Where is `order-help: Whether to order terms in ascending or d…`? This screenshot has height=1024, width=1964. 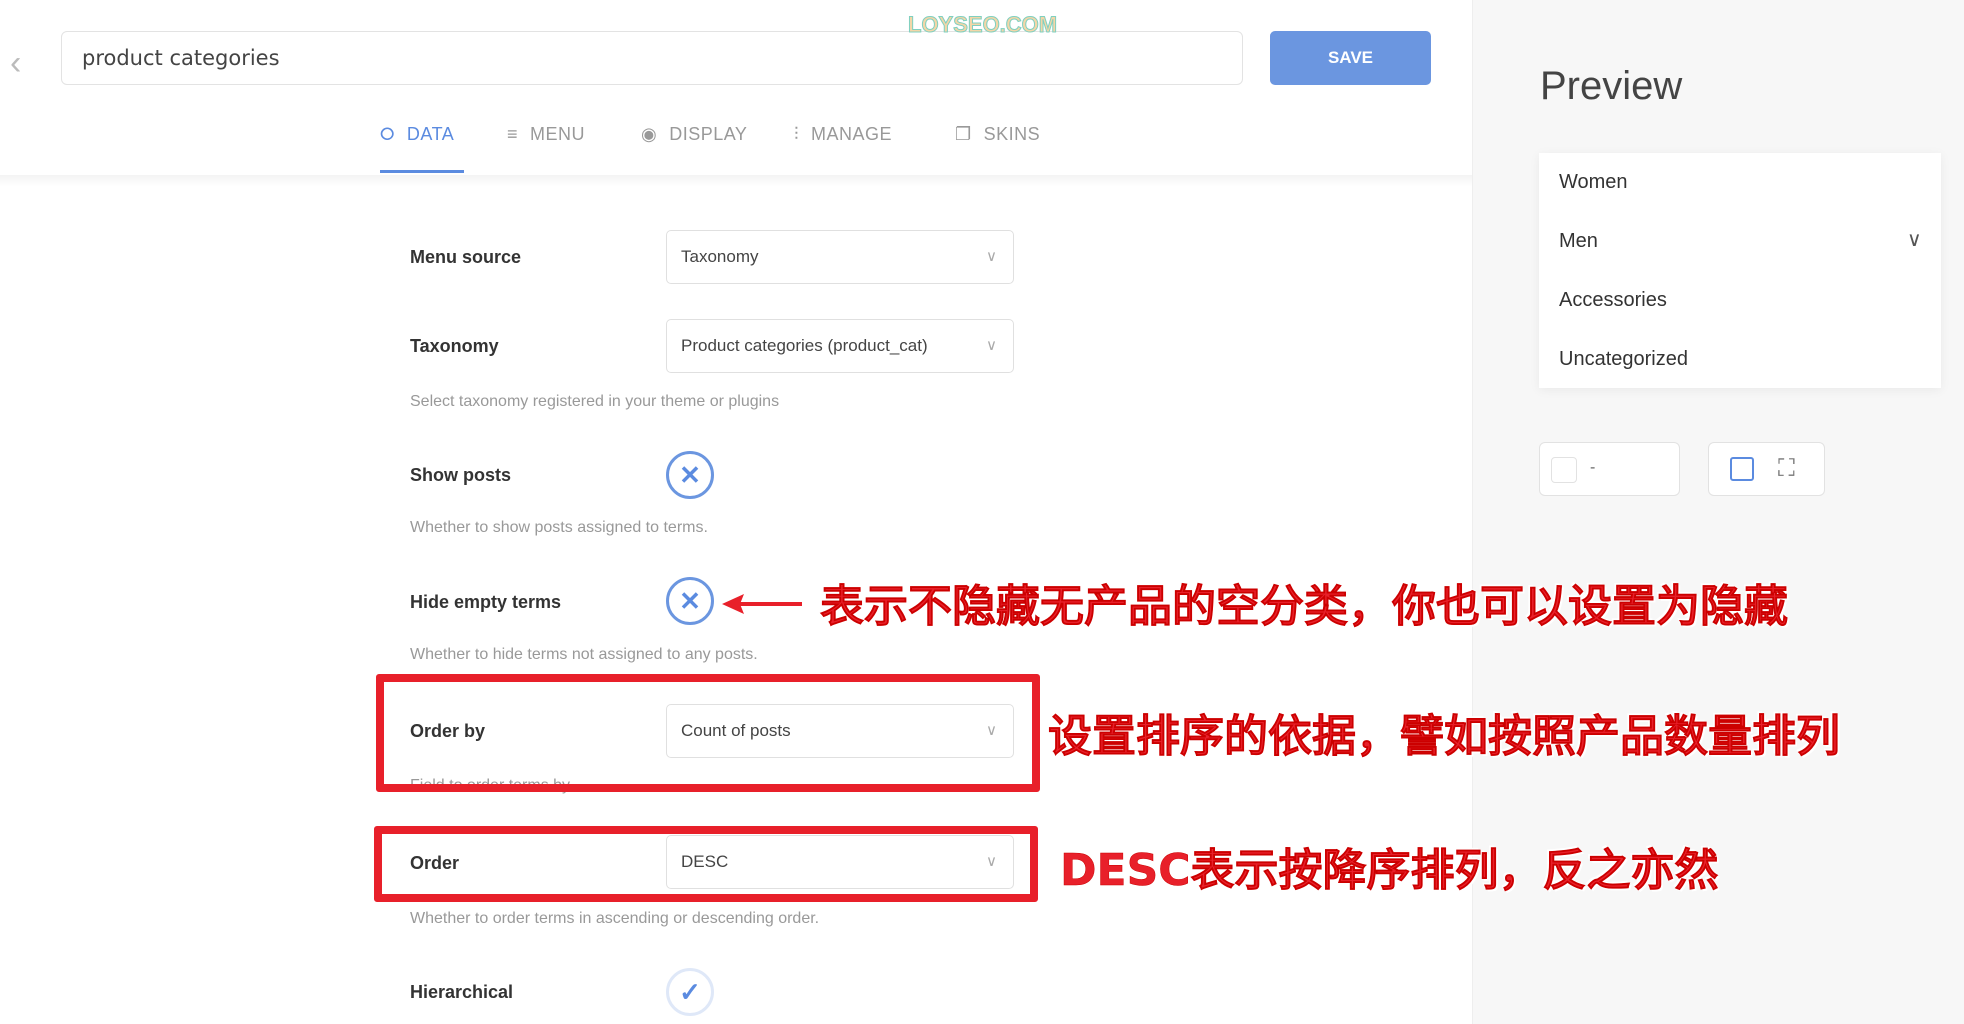 order-help: Whether to order terms in ascending or d… is located at coordinates (615, 918).